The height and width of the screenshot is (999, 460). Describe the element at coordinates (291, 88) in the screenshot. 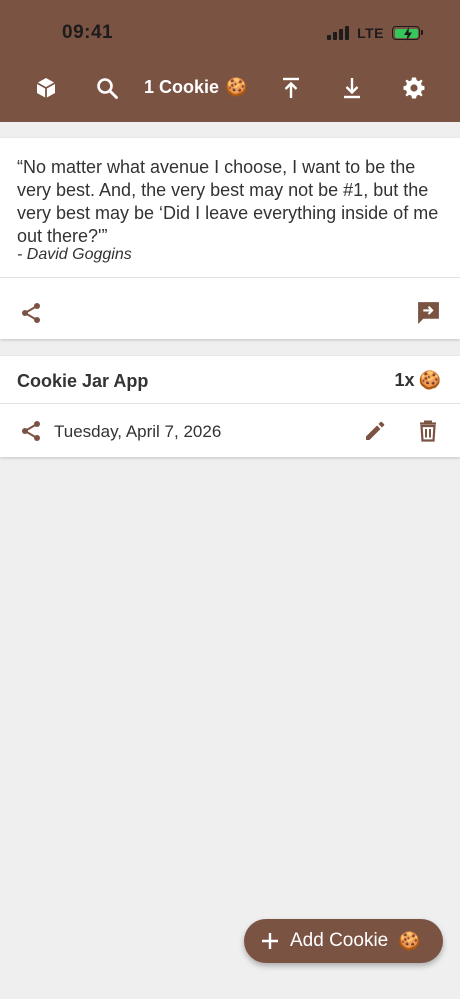

I see `upload-icon` at that location.